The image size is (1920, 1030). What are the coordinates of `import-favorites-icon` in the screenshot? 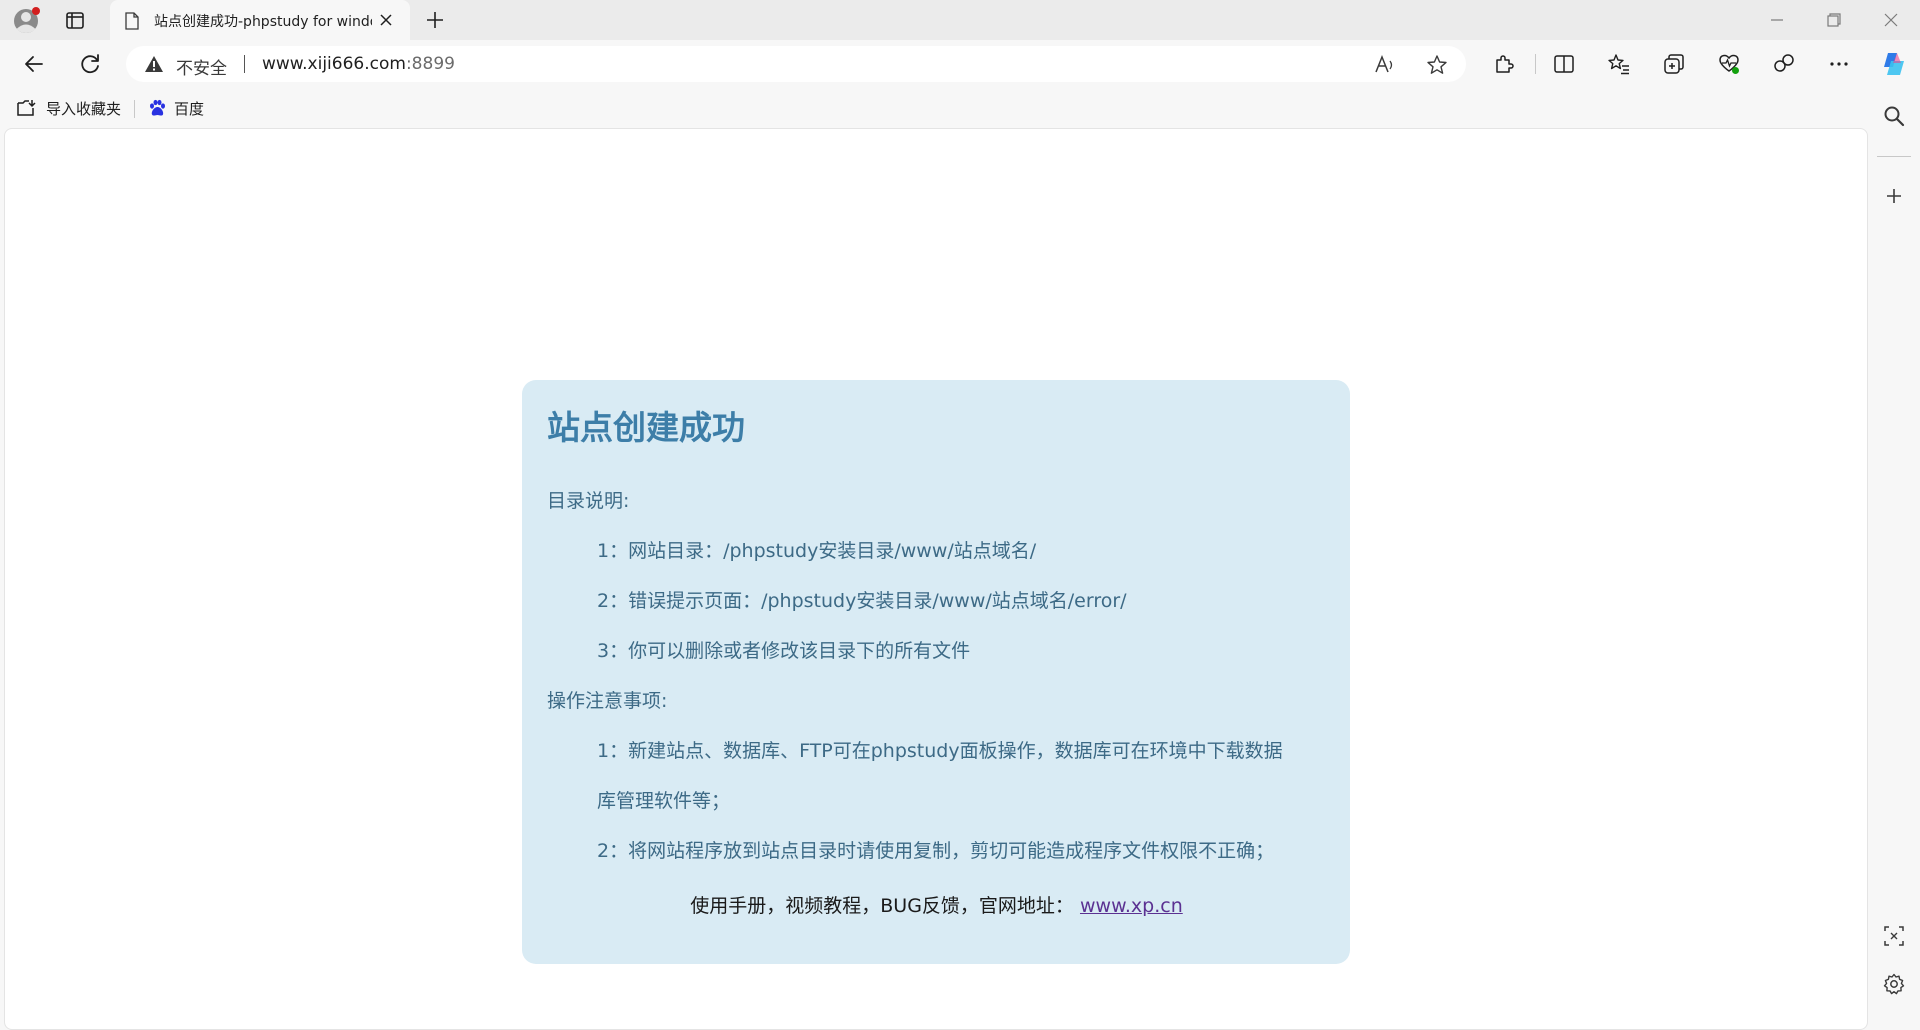 It's located at (26, 108).